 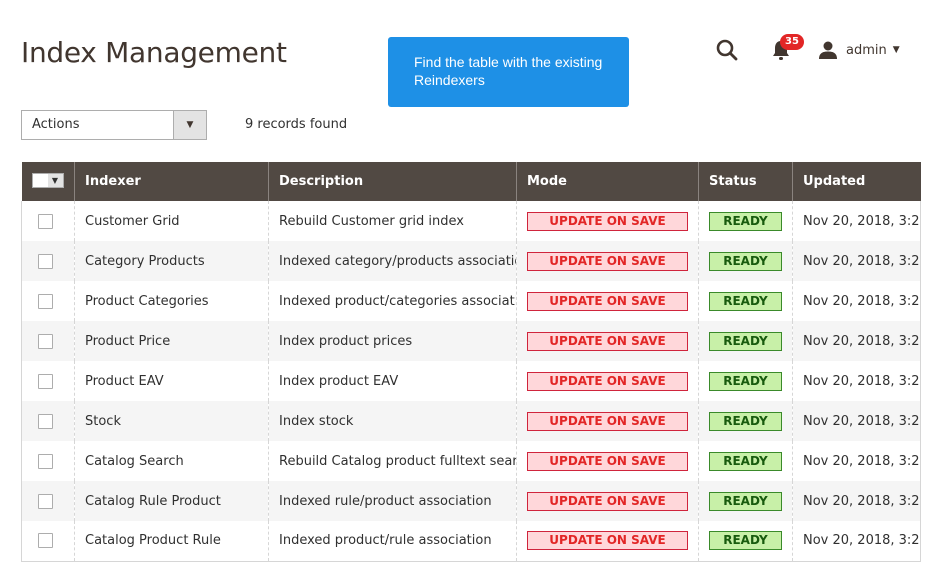 I want to click on mass-select-checkbox, so click(x=40, y=180).